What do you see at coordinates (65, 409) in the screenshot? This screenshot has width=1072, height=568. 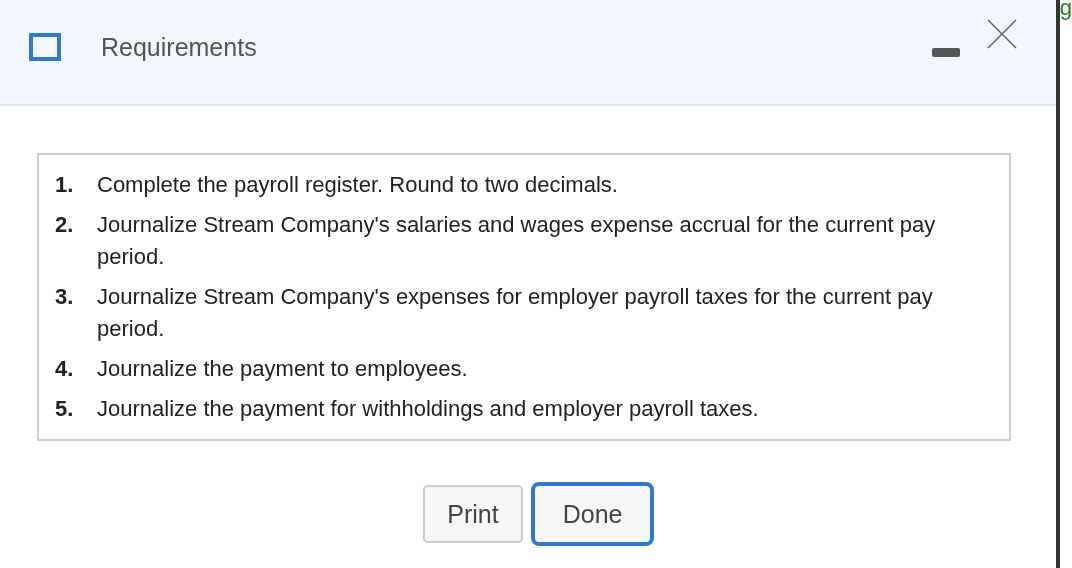 I see `item-number: 5.` at bounding box center [65, 409].